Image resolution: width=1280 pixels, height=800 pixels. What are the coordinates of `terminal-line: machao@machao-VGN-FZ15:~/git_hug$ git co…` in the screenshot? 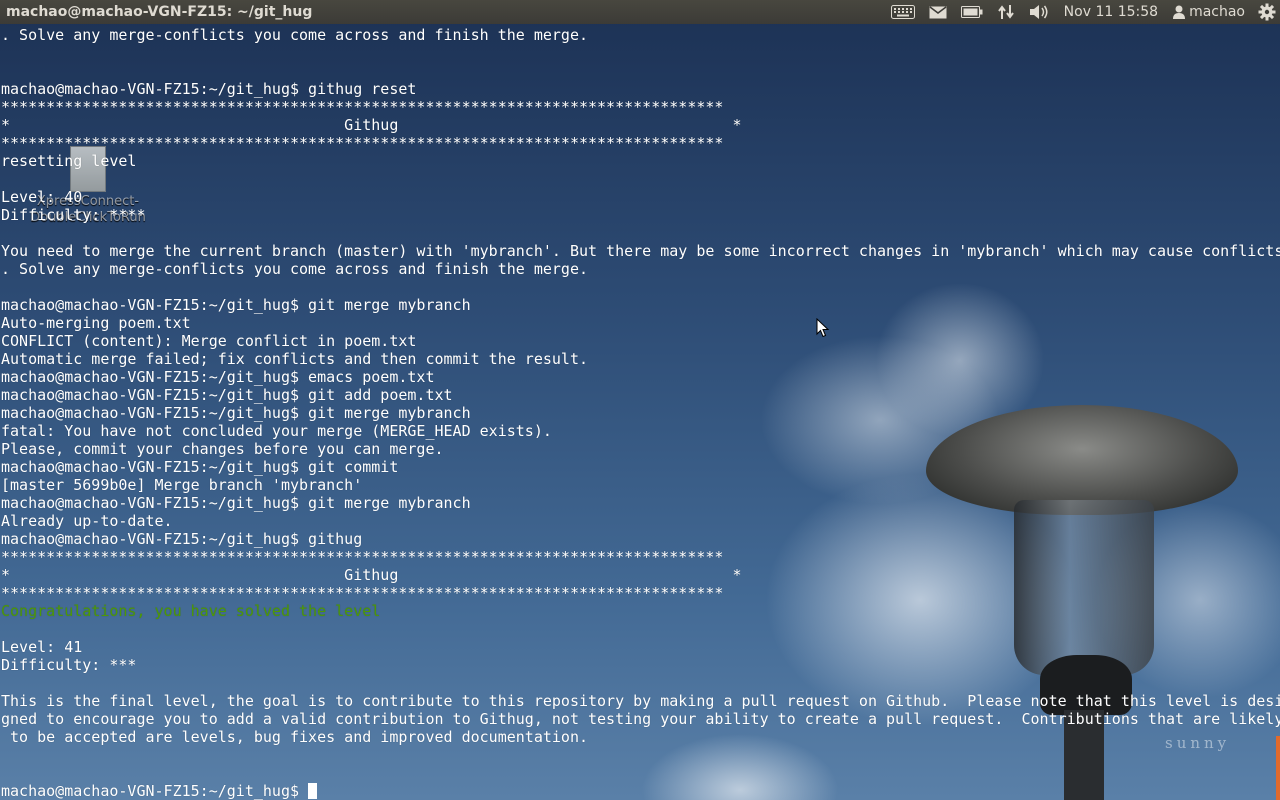 It's located at (200, 467).